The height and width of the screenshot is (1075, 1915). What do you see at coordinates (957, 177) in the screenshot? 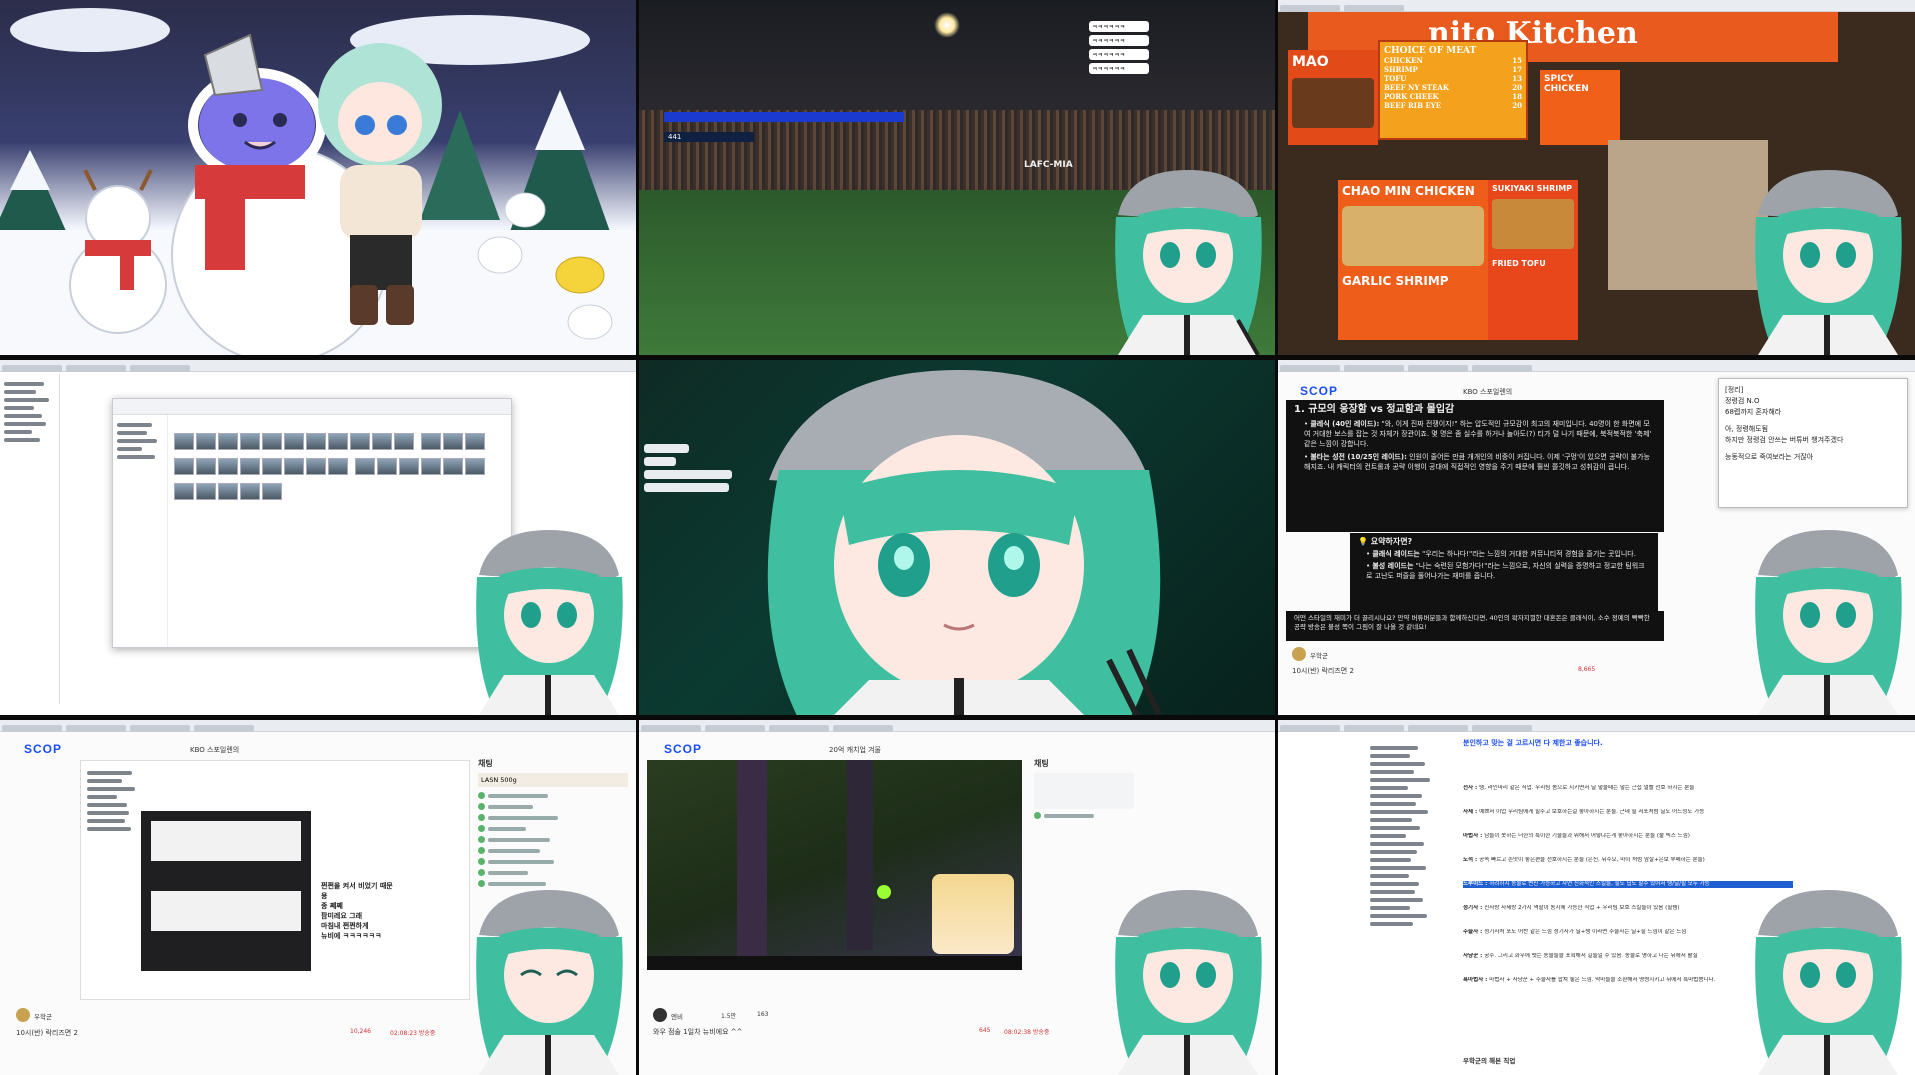
I see `tile-soccer-stream: 441 LAFC-MIA ㅋㅋㅋㅋㅋㅋ ㅋㅋㅋㅋㅋㅋ ㅋㅋㅋㅋㅋㅋ ㅋㅋㅋㅋㅋㅋ` at bounding box center [957, 177].